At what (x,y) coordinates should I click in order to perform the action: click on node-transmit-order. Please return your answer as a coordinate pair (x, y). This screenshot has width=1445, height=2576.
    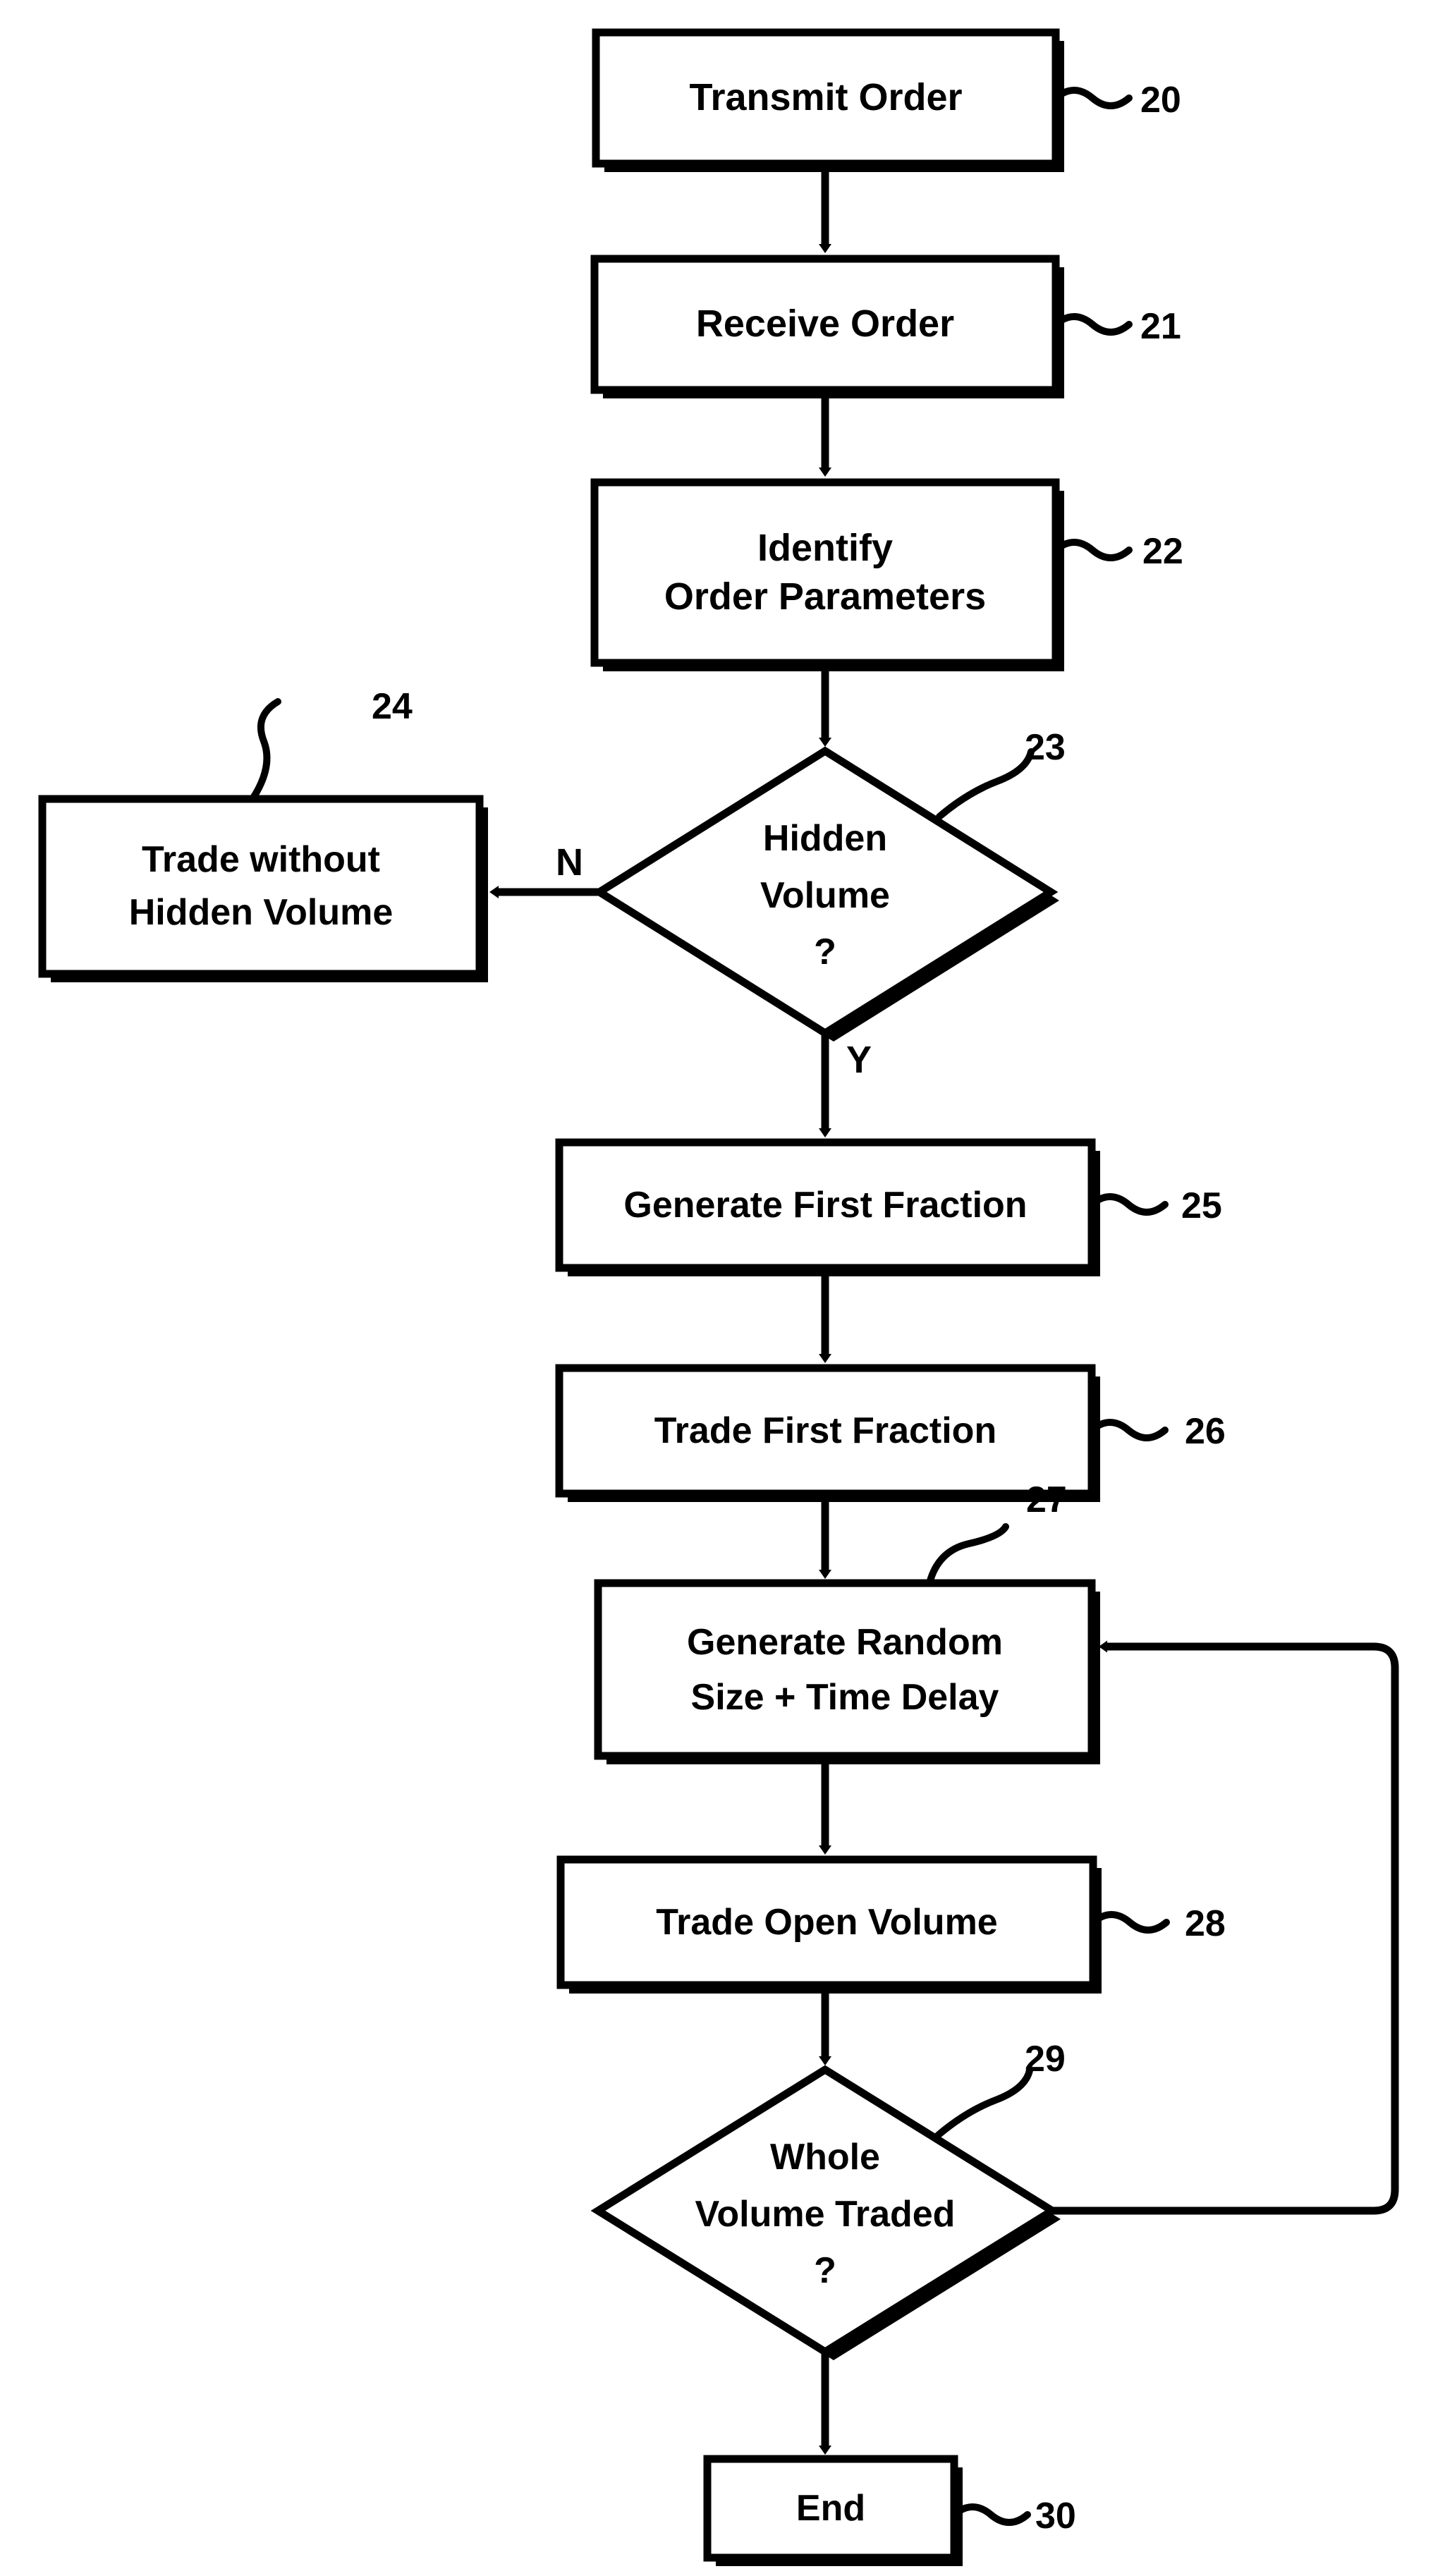
    Looking at the image, I should click on (828, 100).